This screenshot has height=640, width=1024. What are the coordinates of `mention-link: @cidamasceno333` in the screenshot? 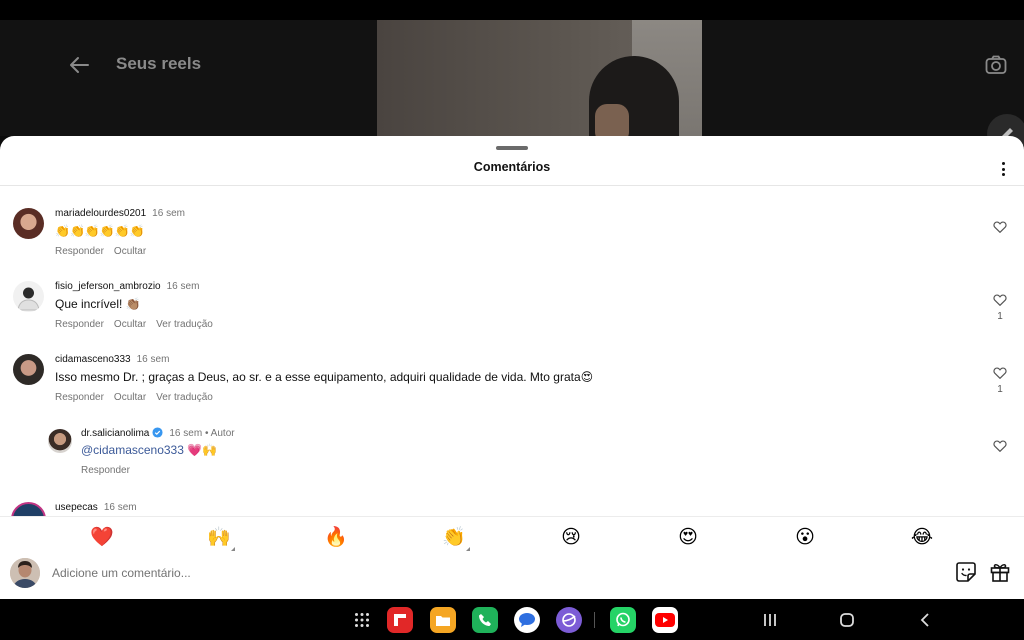 It's located at (132, 450).